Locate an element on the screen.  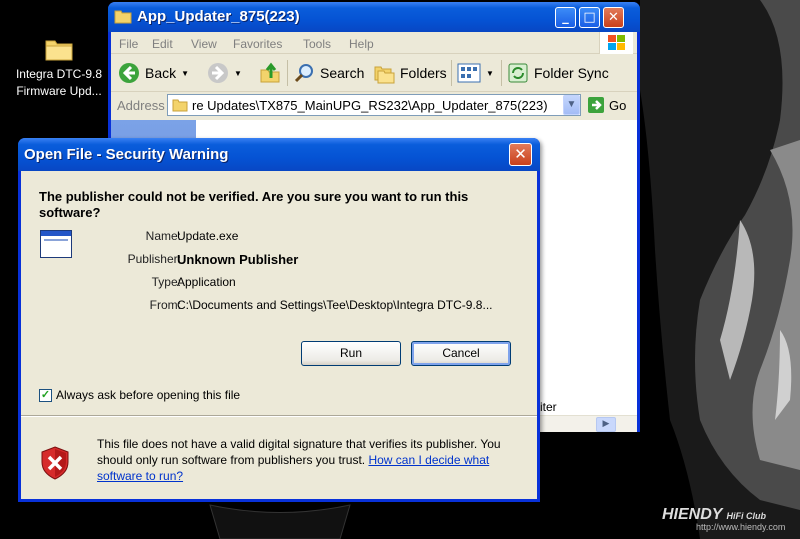
dialog-divider is located at coordinates (279, 416).